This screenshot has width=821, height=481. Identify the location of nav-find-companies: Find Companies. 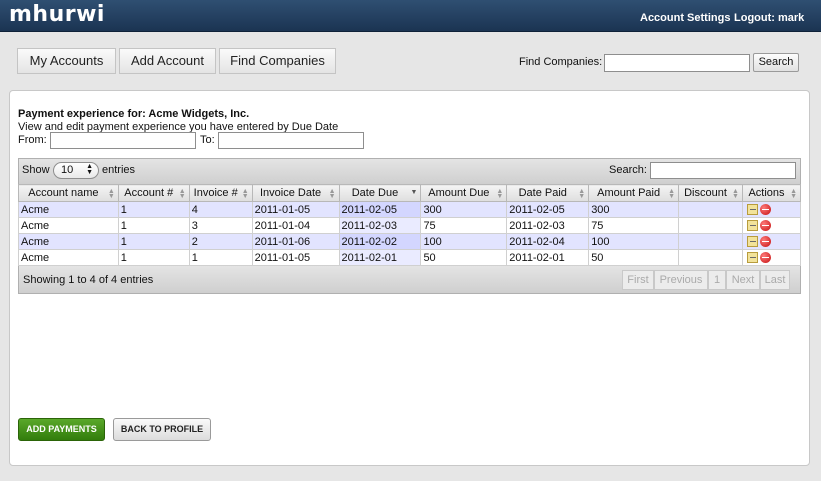
(277, 61).